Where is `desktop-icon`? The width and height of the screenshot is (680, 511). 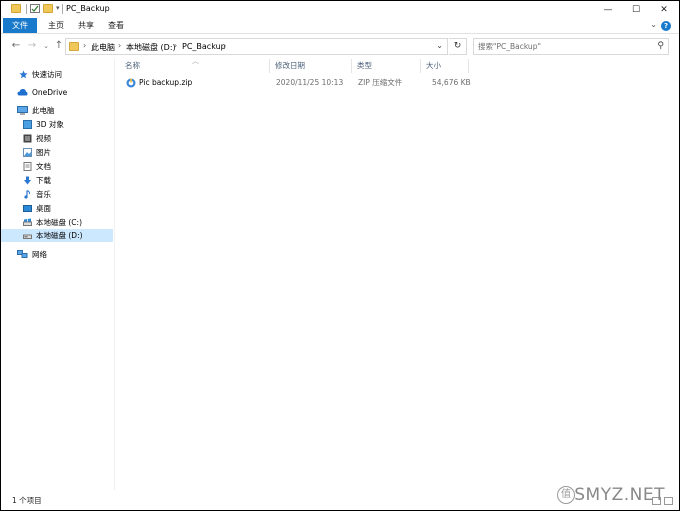
desktop-icon is located at coordinates (27, 208).